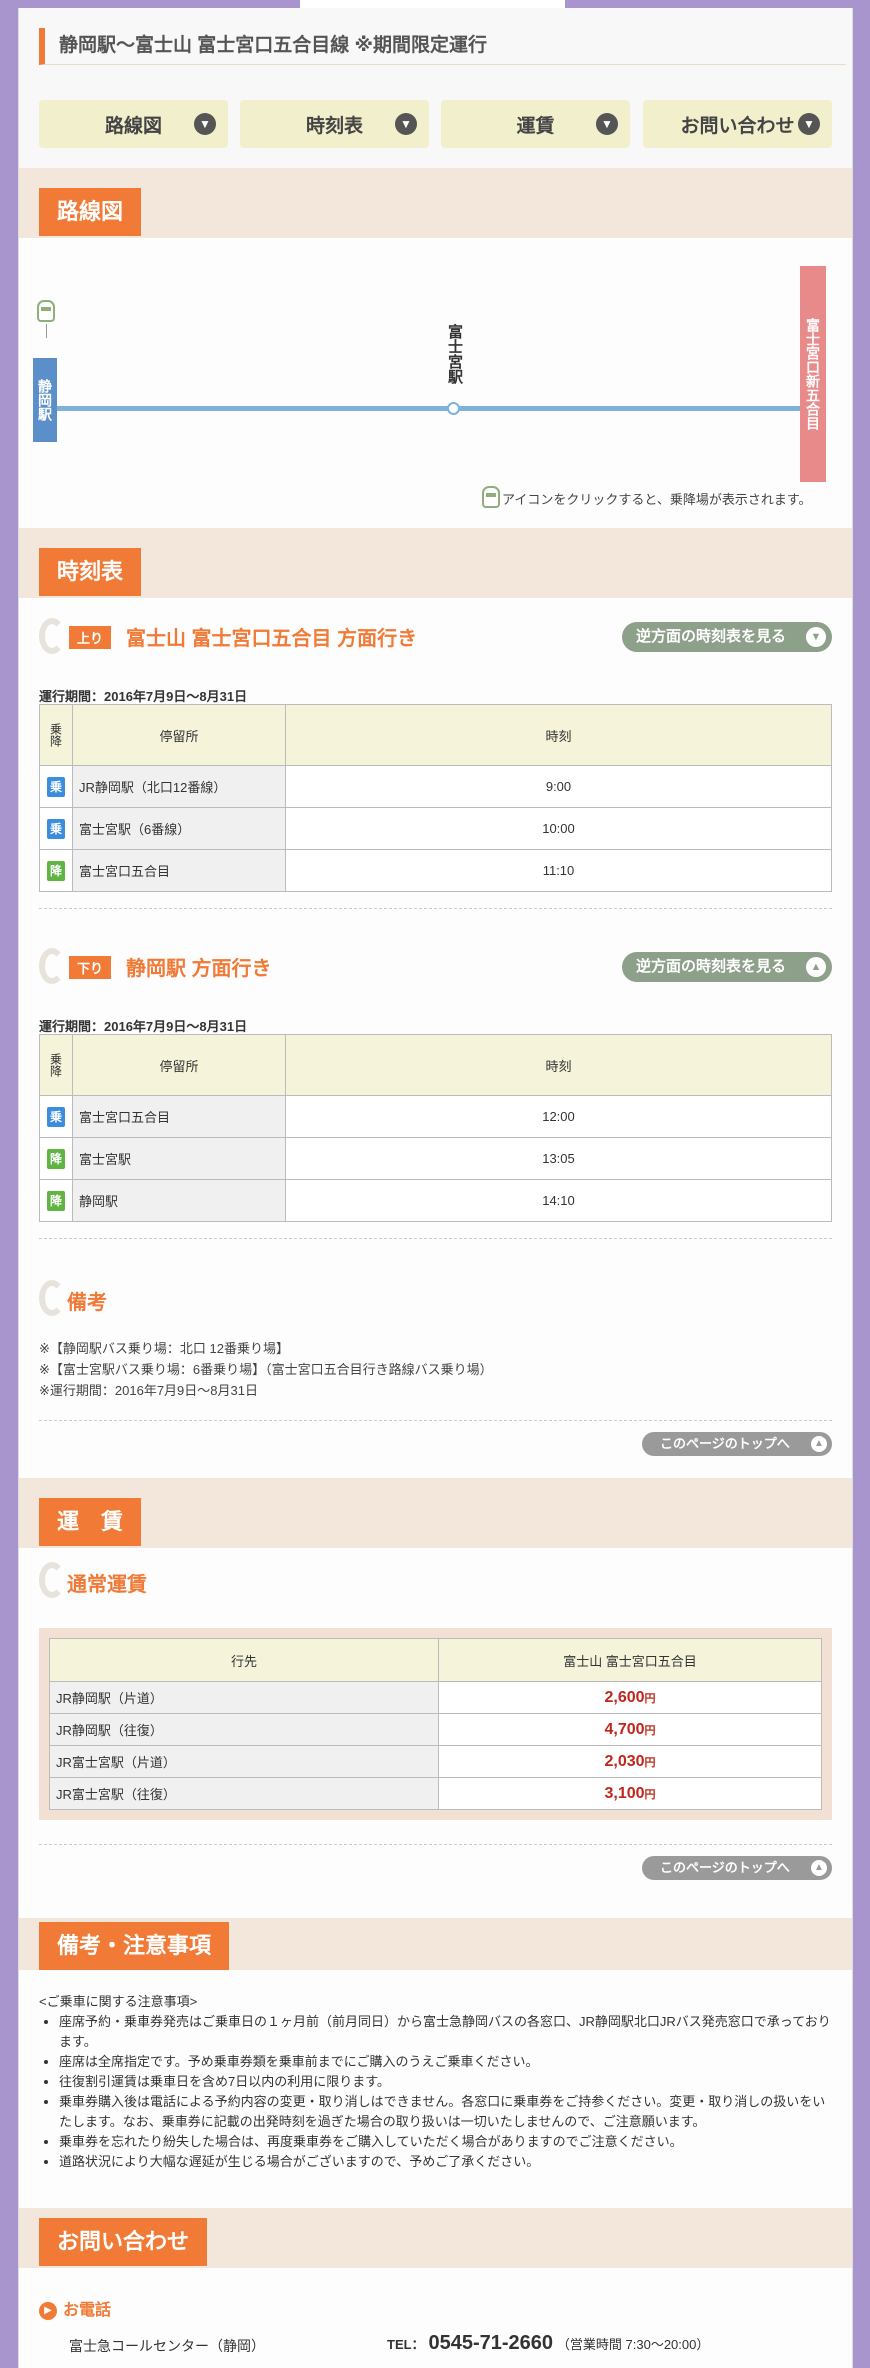 The image size is (870, 2368). What do you see at coordinates (433, 408) in the screenshot?
I see `route-line` at bounding box center [433, 408].